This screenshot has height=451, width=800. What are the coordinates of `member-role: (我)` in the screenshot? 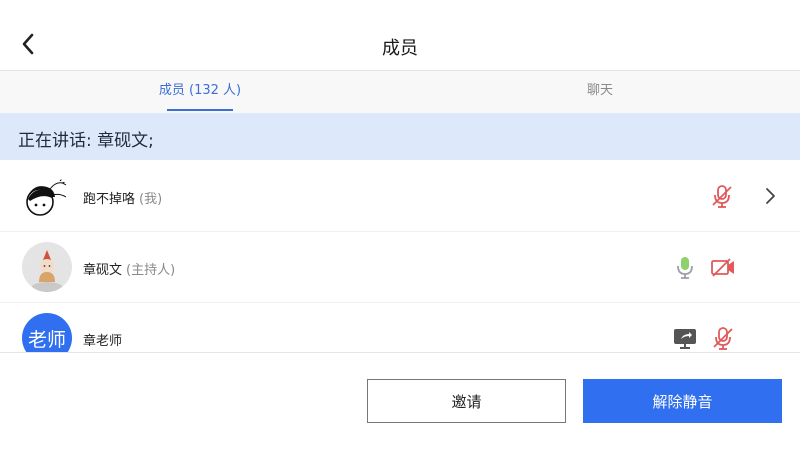 It's located at (151, 199).